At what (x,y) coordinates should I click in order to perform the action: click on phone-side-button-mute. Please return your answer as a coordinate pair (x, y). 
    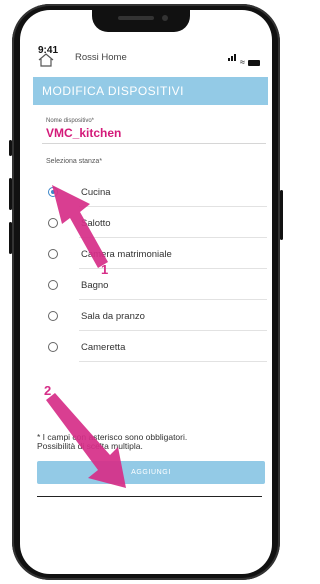
    Looking at the image, I should click on (10, 148).